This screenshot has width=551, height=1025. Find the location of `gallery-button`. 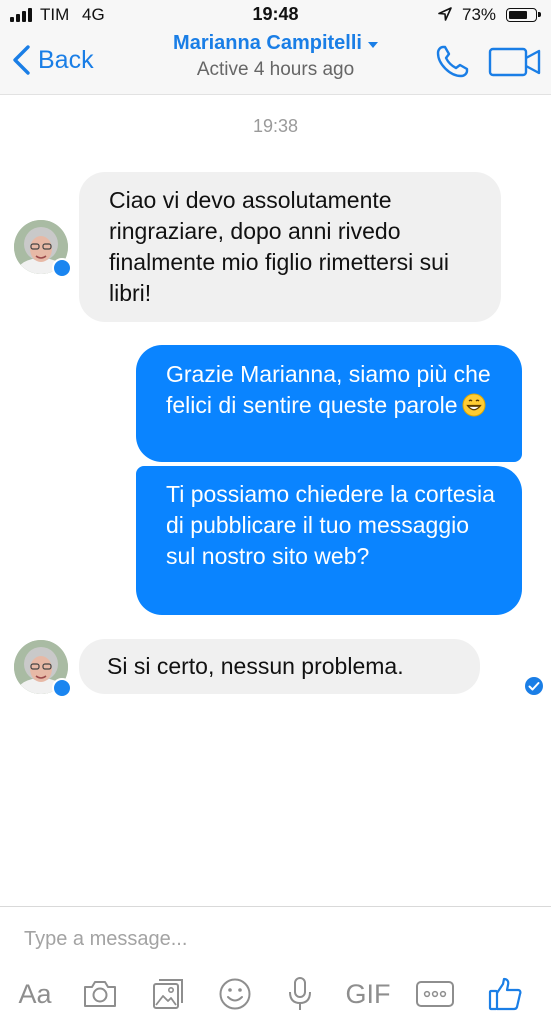

gallery-button is located at coordinates (168, 994).